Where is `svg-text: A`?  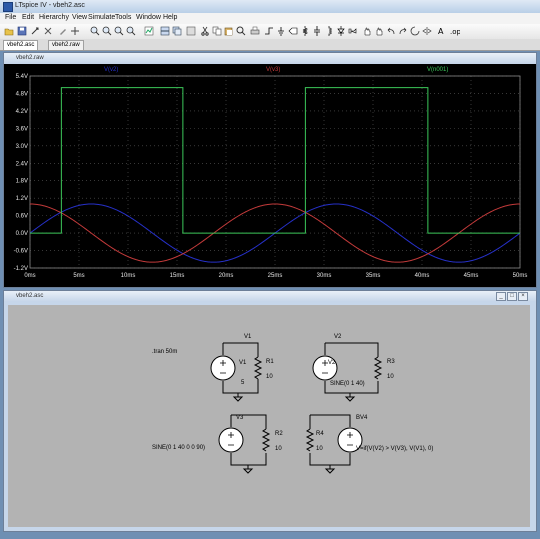
svg-text: A is located at coordinates (441, 31).